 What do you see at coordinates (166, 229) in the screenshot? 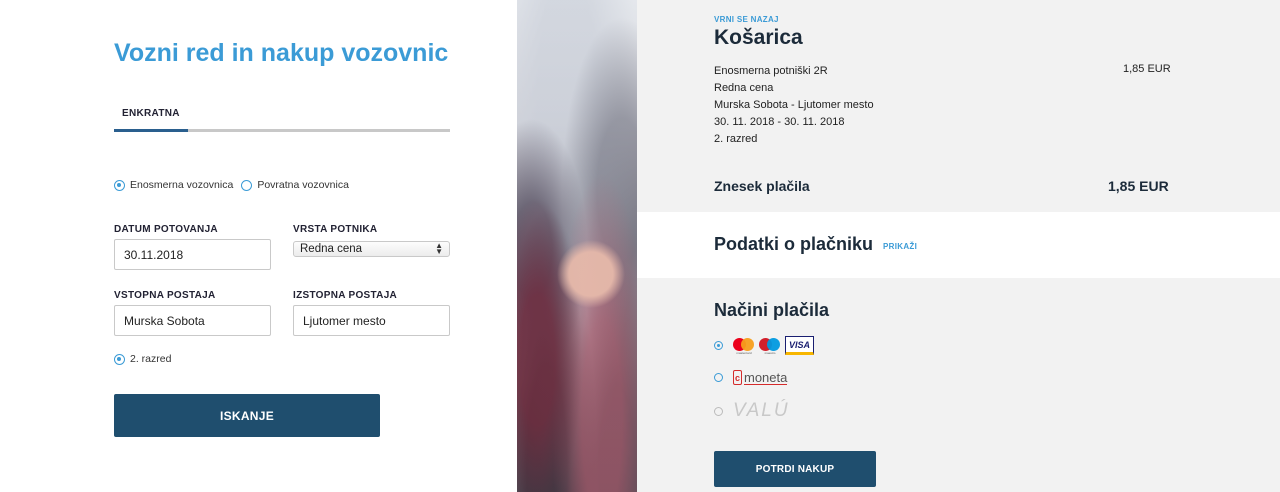
I see `date-label: DATUM POTOVANJA` at bounding box center [166, 229].